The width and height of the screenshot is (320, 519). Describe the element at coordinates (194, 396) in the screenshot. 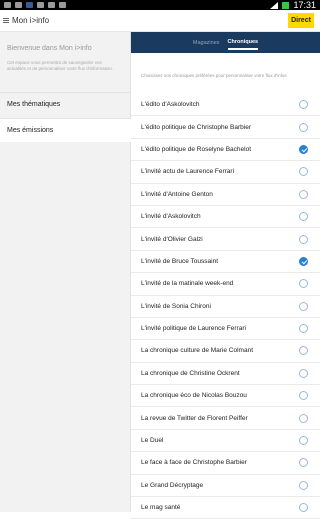

I see `list-item-label: La chronique éco de Nicolas Bouzou` at that location.